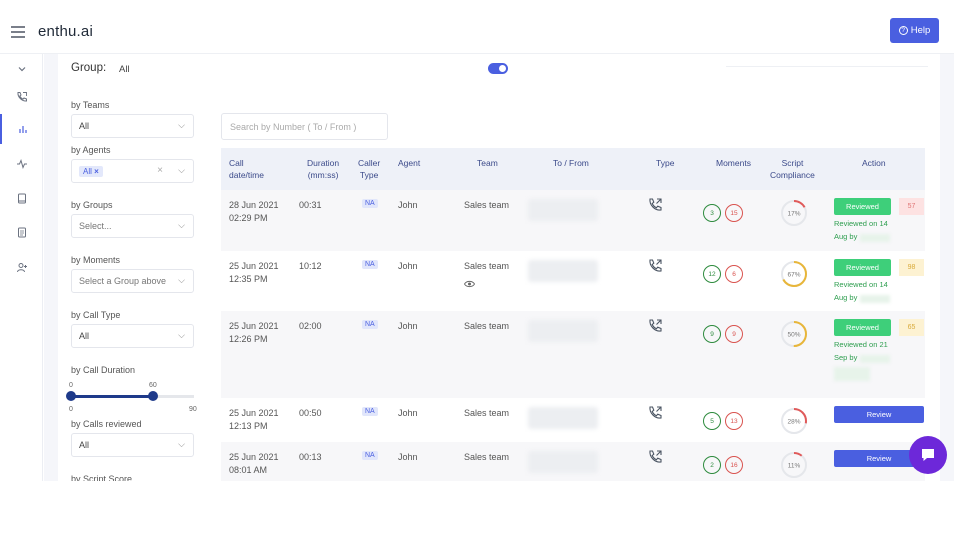 The height and width of the screenshot is (534, 954). Describe the element at coordinates (102, 477) in the screenshot. I see `filter-script-score-label: by Script Score` at that location.